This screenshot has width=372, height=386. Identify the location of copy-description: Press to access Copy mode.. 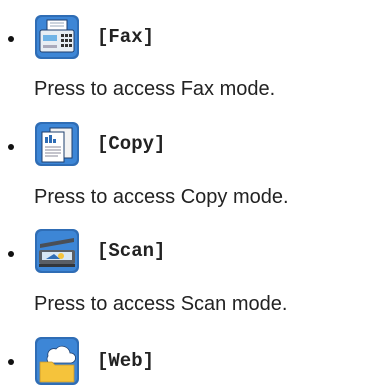
(161, 197).